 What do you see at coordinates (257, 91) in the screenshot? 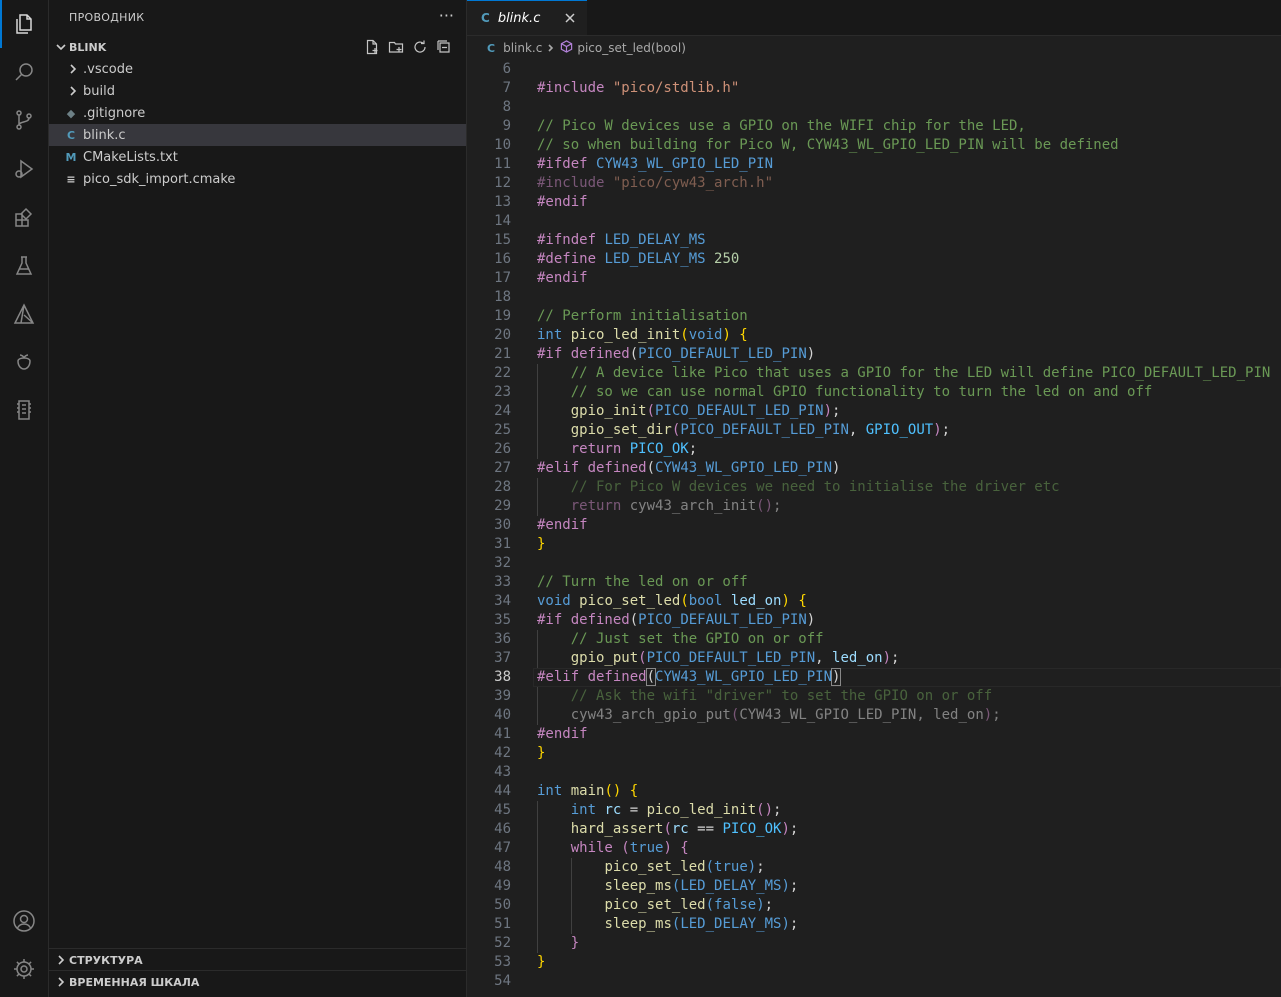
I see `tree-item-build: build` at bounding box center [257, 91].